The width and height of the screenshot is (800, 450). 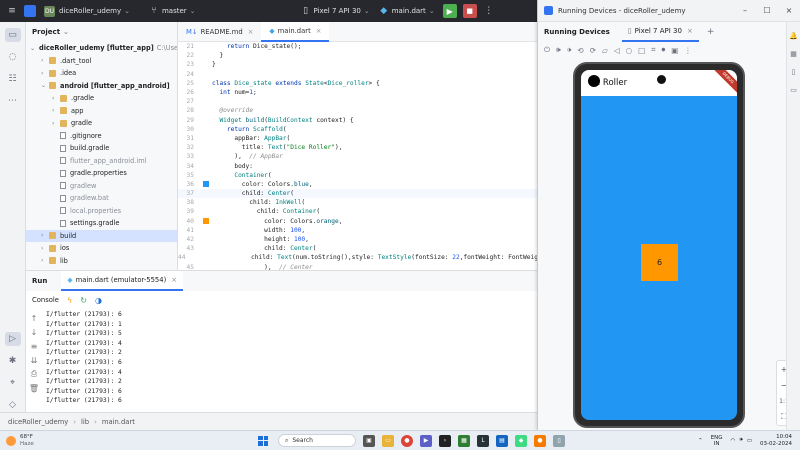 What do you see at coordinates (653, 50) in the screenshot?
I see `screenshot-icon: ⌗` at bounding box center [653, 50].